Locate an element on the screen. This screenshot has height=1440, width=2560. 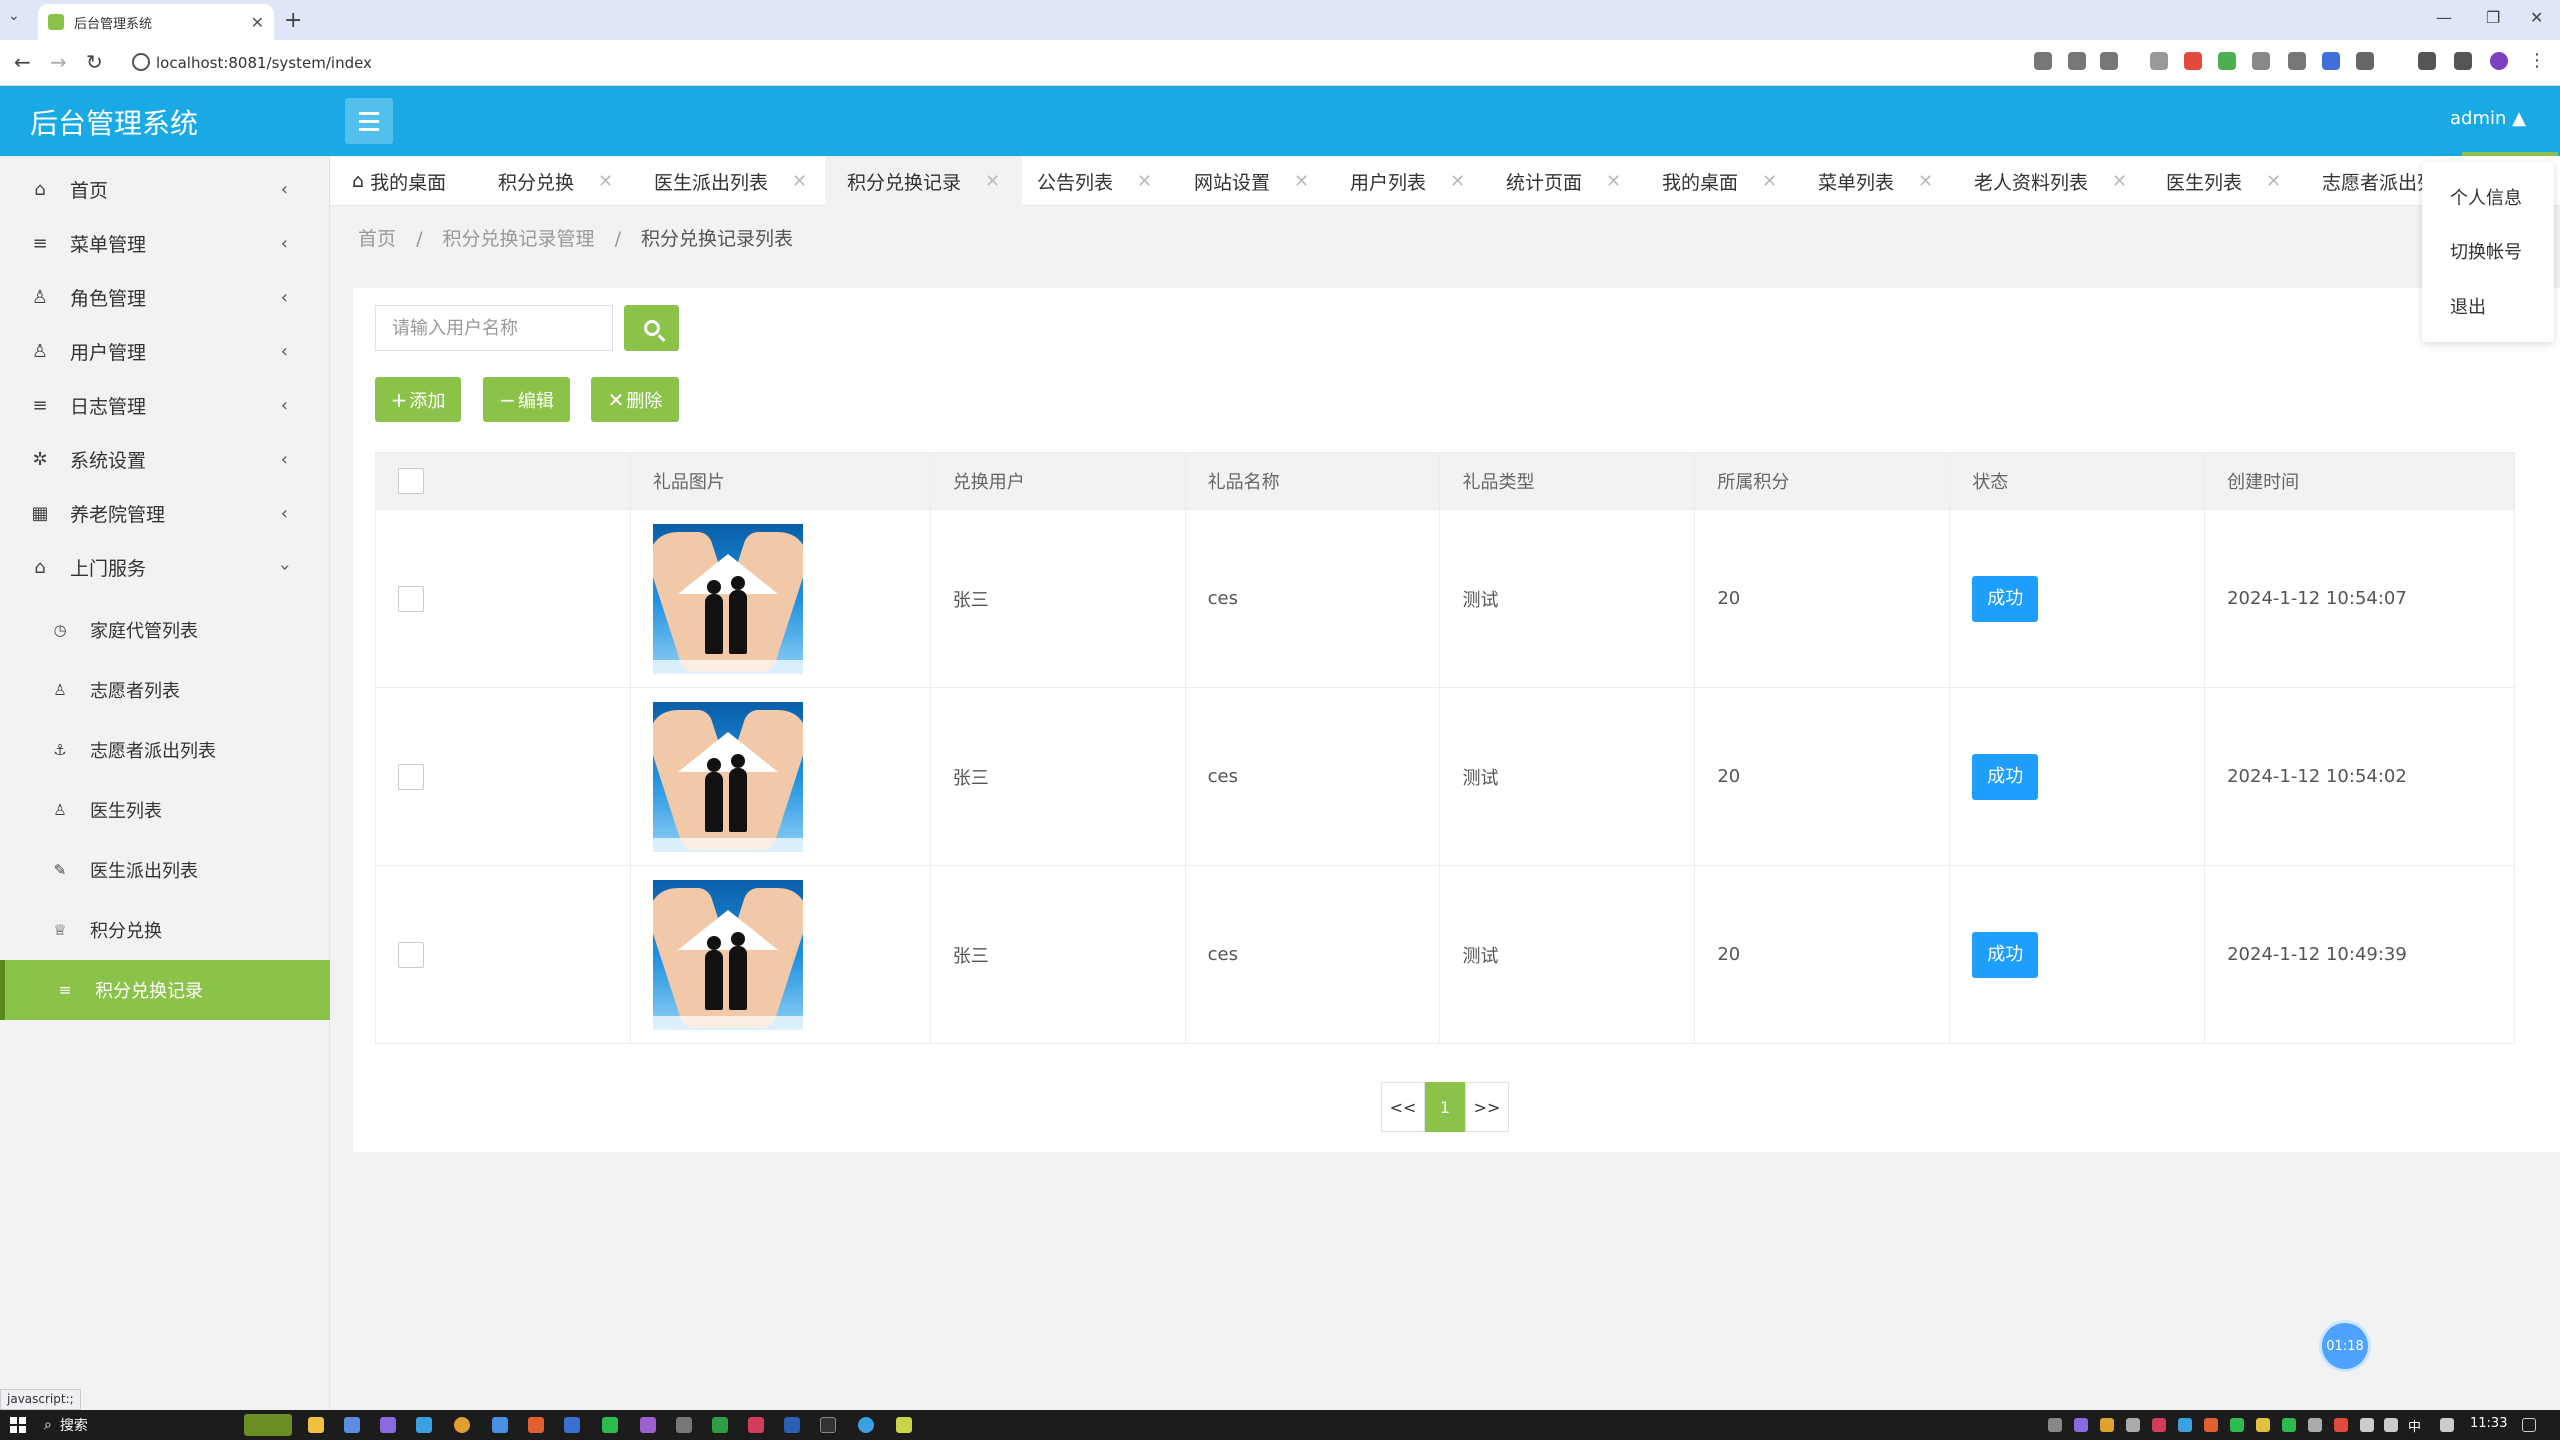
tab-doctor-list: 医生列表 ✕ is located at coordinates (2223, 181).